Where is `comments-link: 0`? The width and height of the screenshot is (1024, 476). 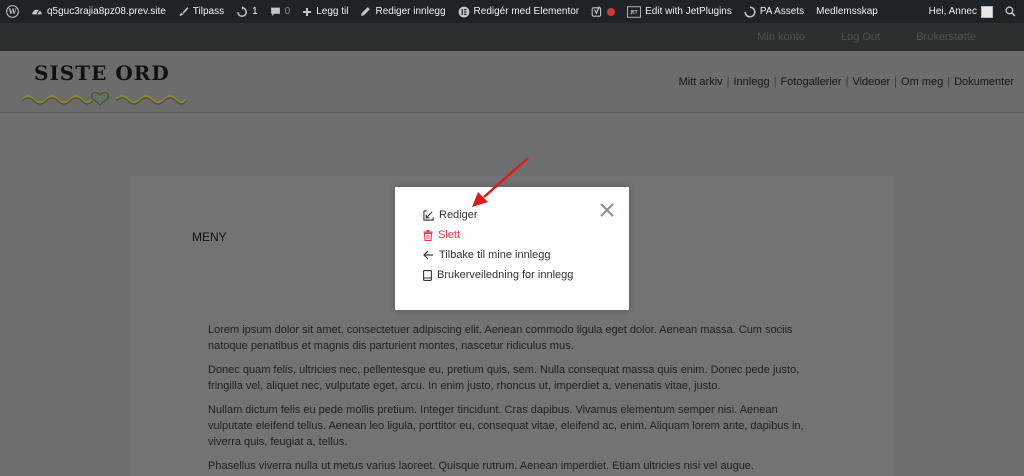 comments-link: 0 is located at coordinates (280, 11).